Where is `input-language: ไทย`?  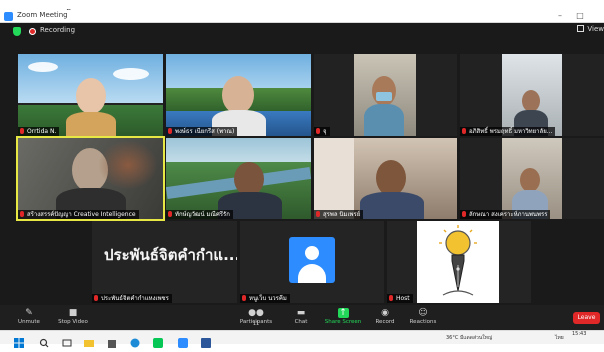
input-language: ไทย is located at coordinates (559, 338).